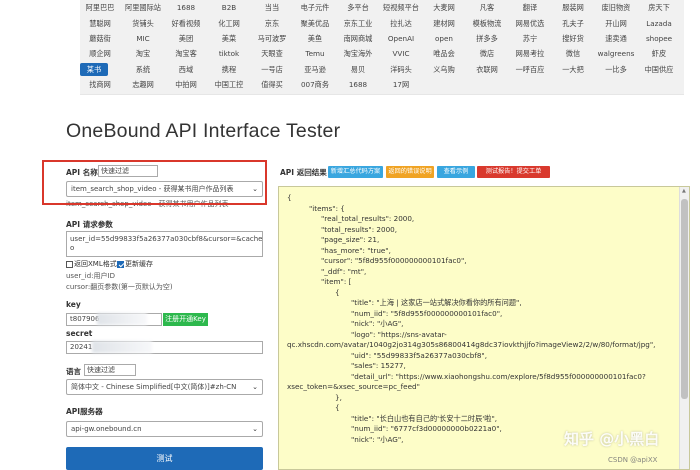 Image resolution: width=700 pixels, height=470 pixels. I want to click on platform-link: 多平台, so click(358, 7).